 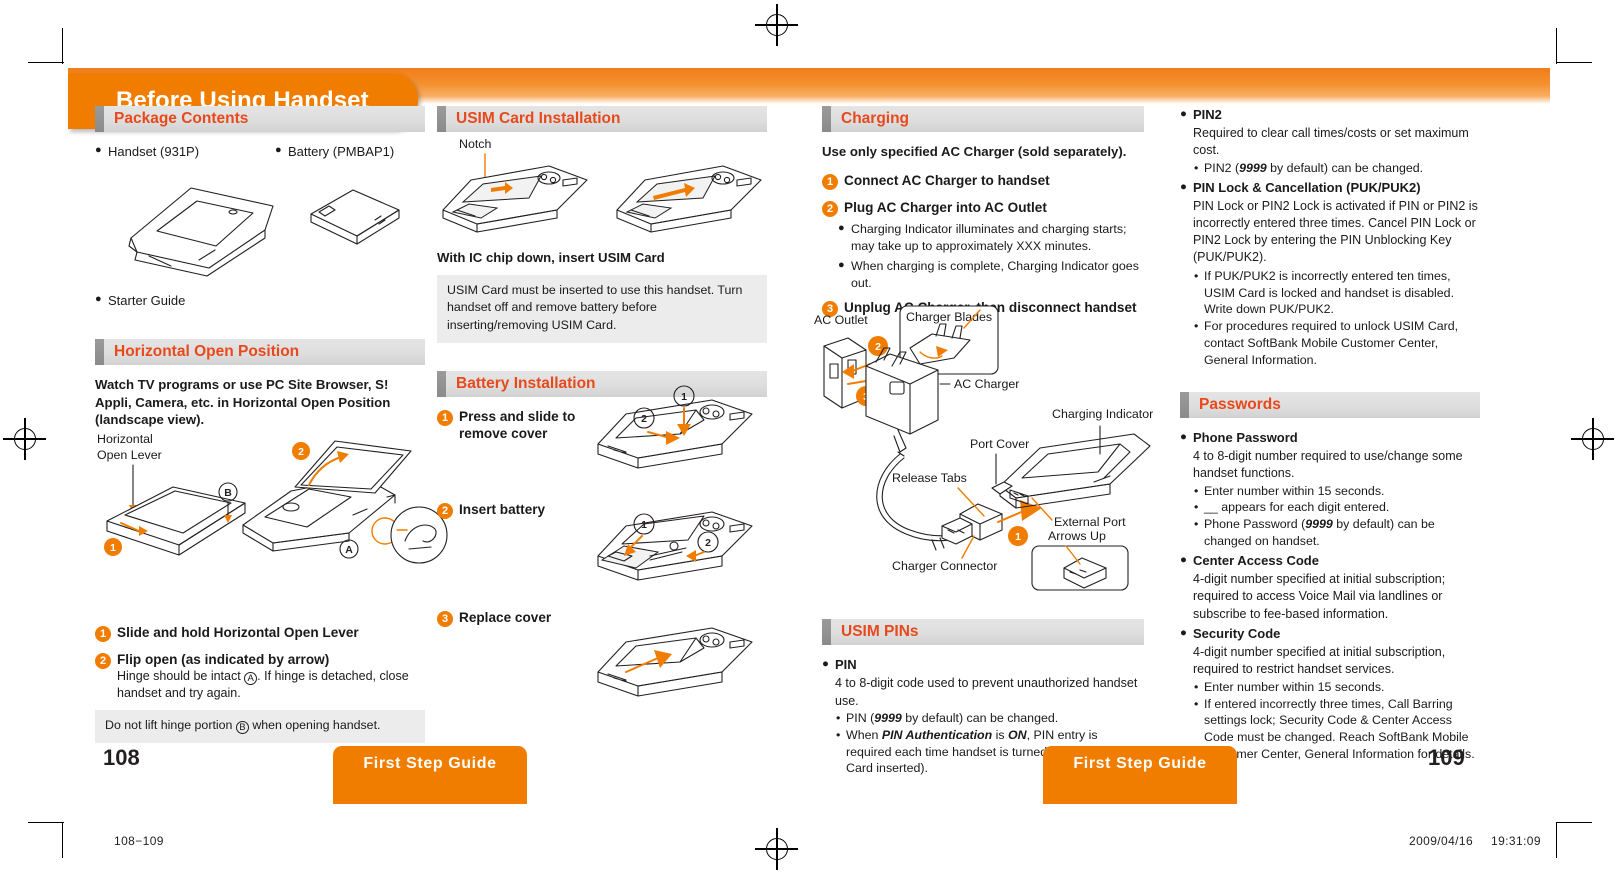 I want to click on battery-step-1: 1 Press and slide to remove cover, so click(x=517, y=425).